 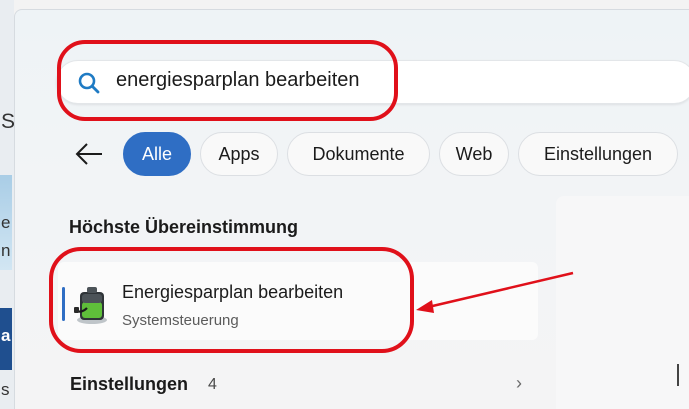 What do you see at coordinates (8, 121) in the screenshot?
I see `background-text: S` at bounding box center [8, 121].